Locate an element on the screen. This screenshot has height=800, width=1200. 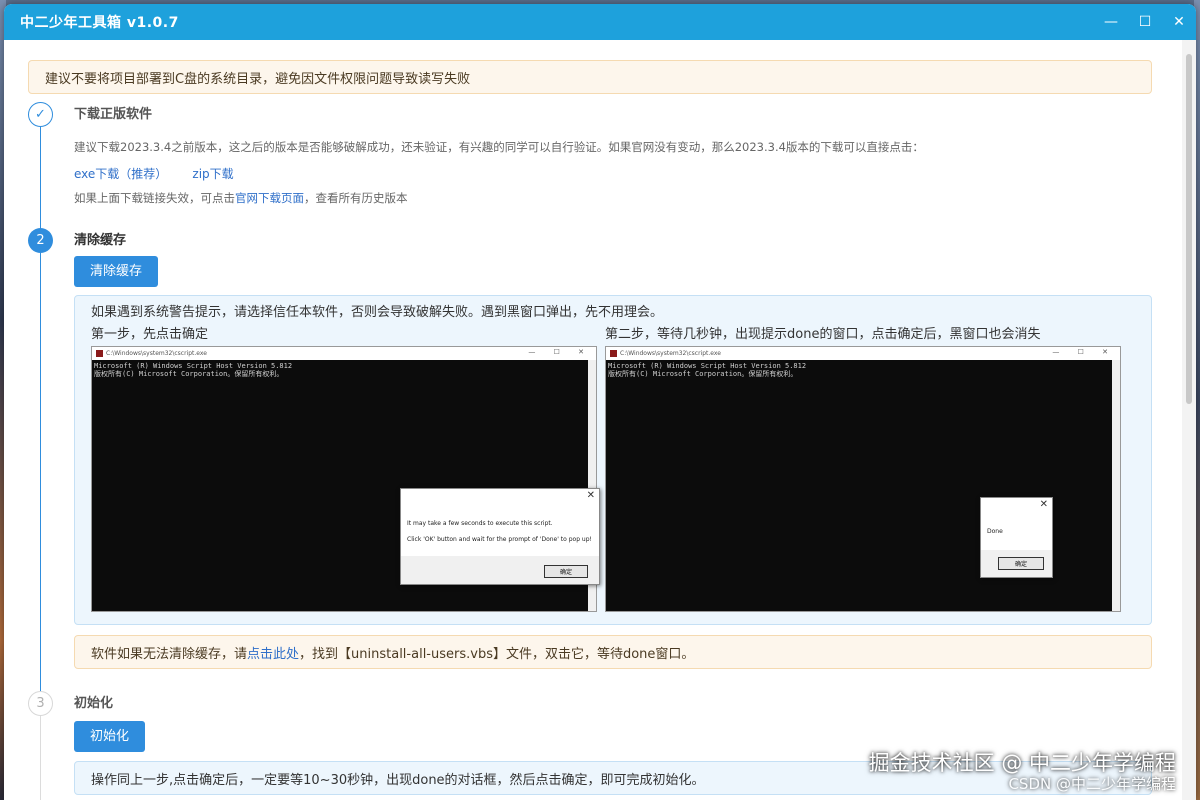
title-bar: 中二少年工具箱 v1.0.7 — ☐ ✕ is located at coordinates (600, 22).